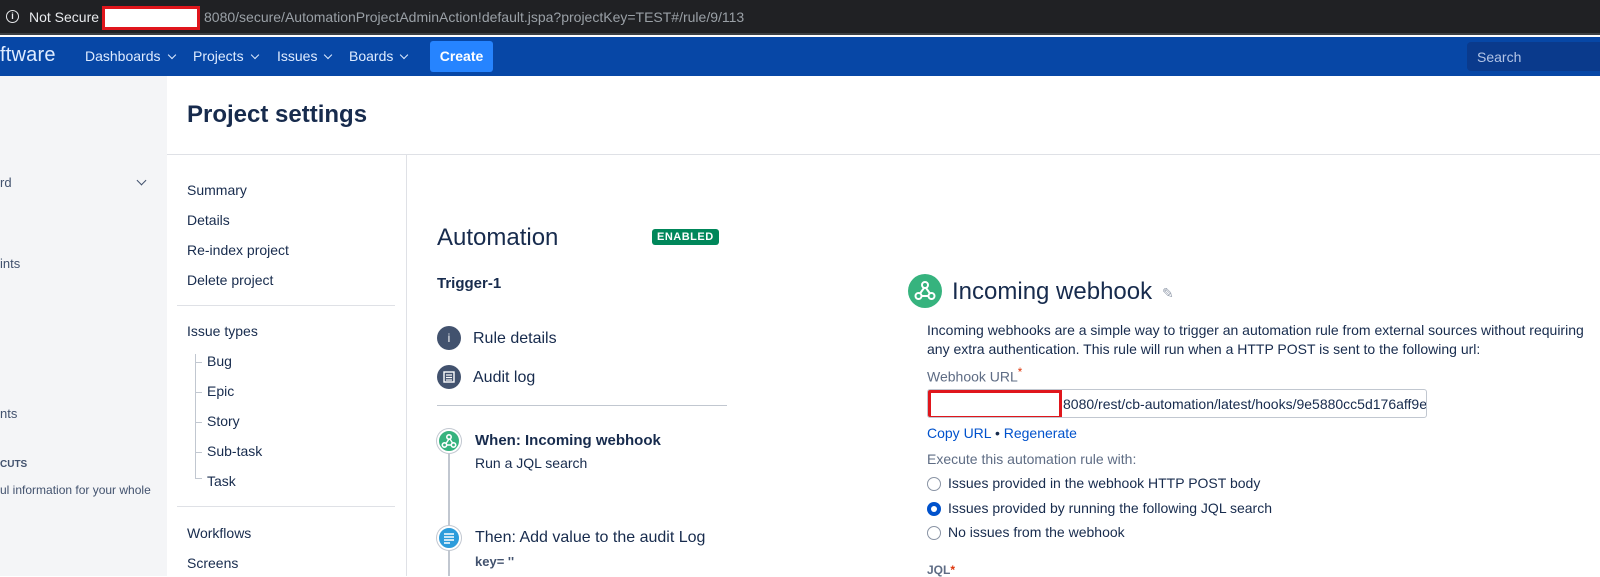 The width and height of the screenshot is (1600, 577). What do you see at coordinates (234, 451) in the screenshot?
I see `issue-type-subtask: Sub-task` at bounding box center [234, 451].